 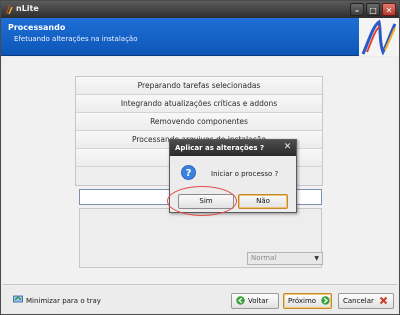 What do you see at coordinates (199, 122) in the screenshot?
I see `list-item: Removendo componentes` at bounding box center [199, 122].